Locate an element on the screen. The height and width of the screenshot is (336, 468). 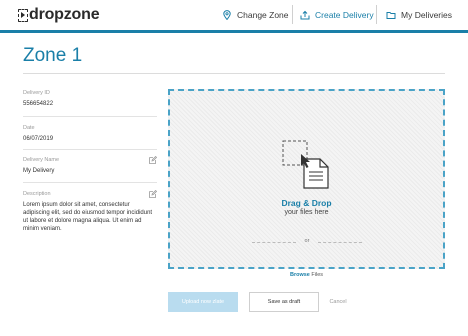
nav-label: Create Delivery is located at coordinates (344, 15).